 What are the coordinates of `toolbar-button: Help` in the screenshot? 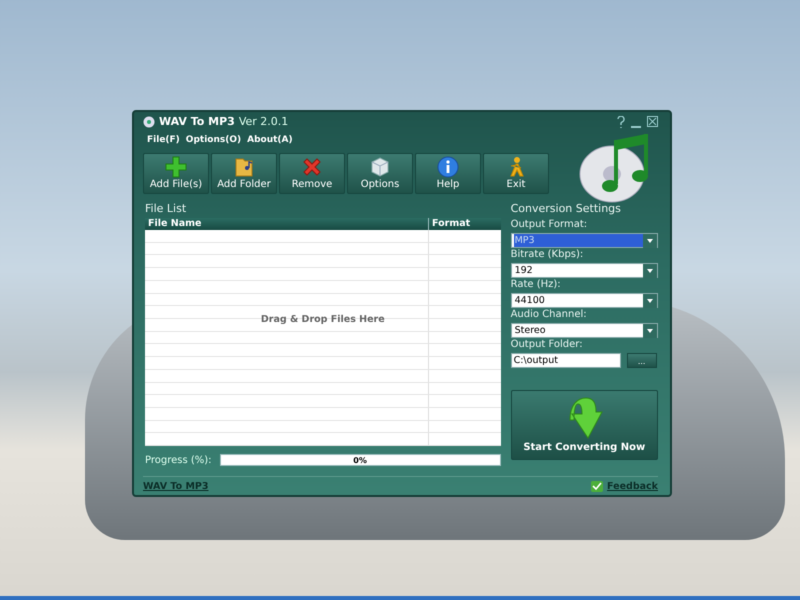 It's located at (448, 173).